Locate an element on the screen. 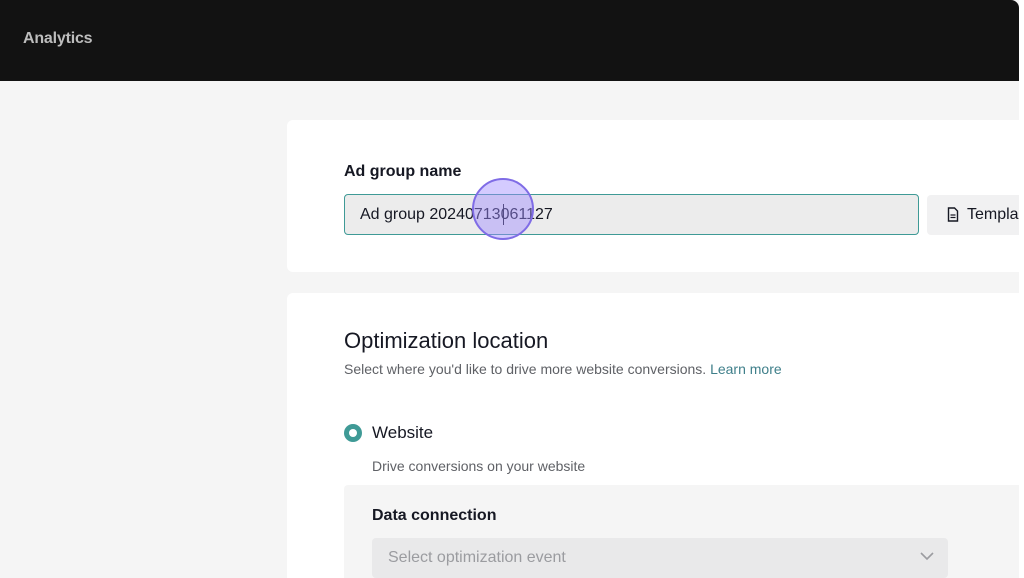 The height and width of the screenshot is (578, 1024). ad-group-name-label: Ad group name is located at coordinates (403, 171).